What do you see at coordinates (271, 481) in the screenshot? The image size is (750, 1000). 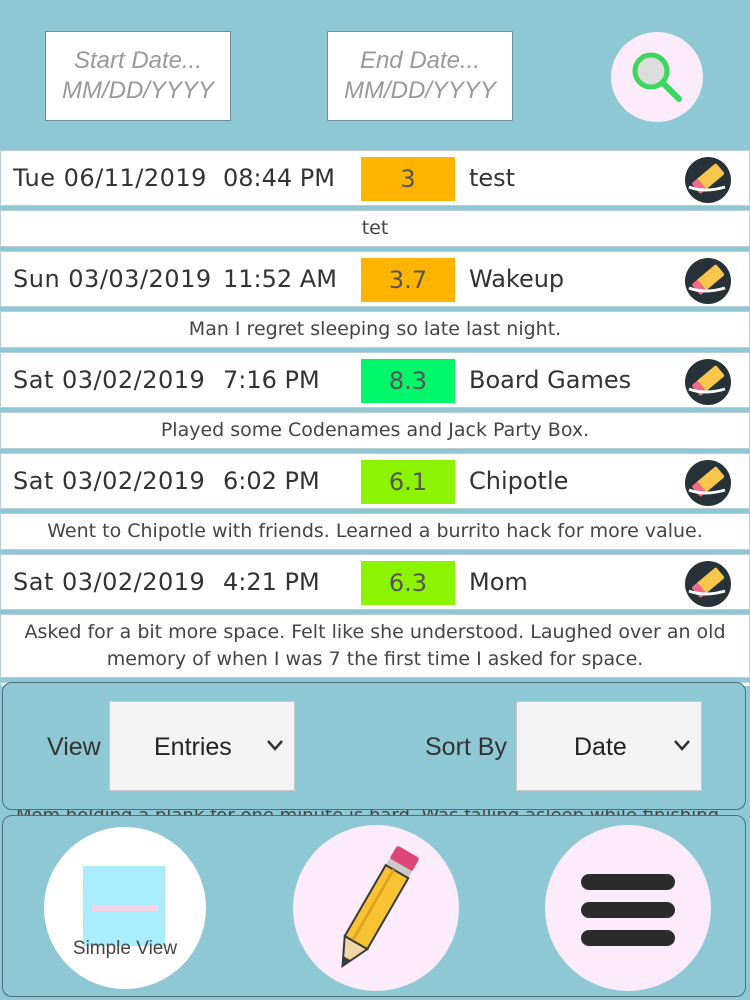 I see `entry-time: 6:02 PM` at bounding box center [271, 481].